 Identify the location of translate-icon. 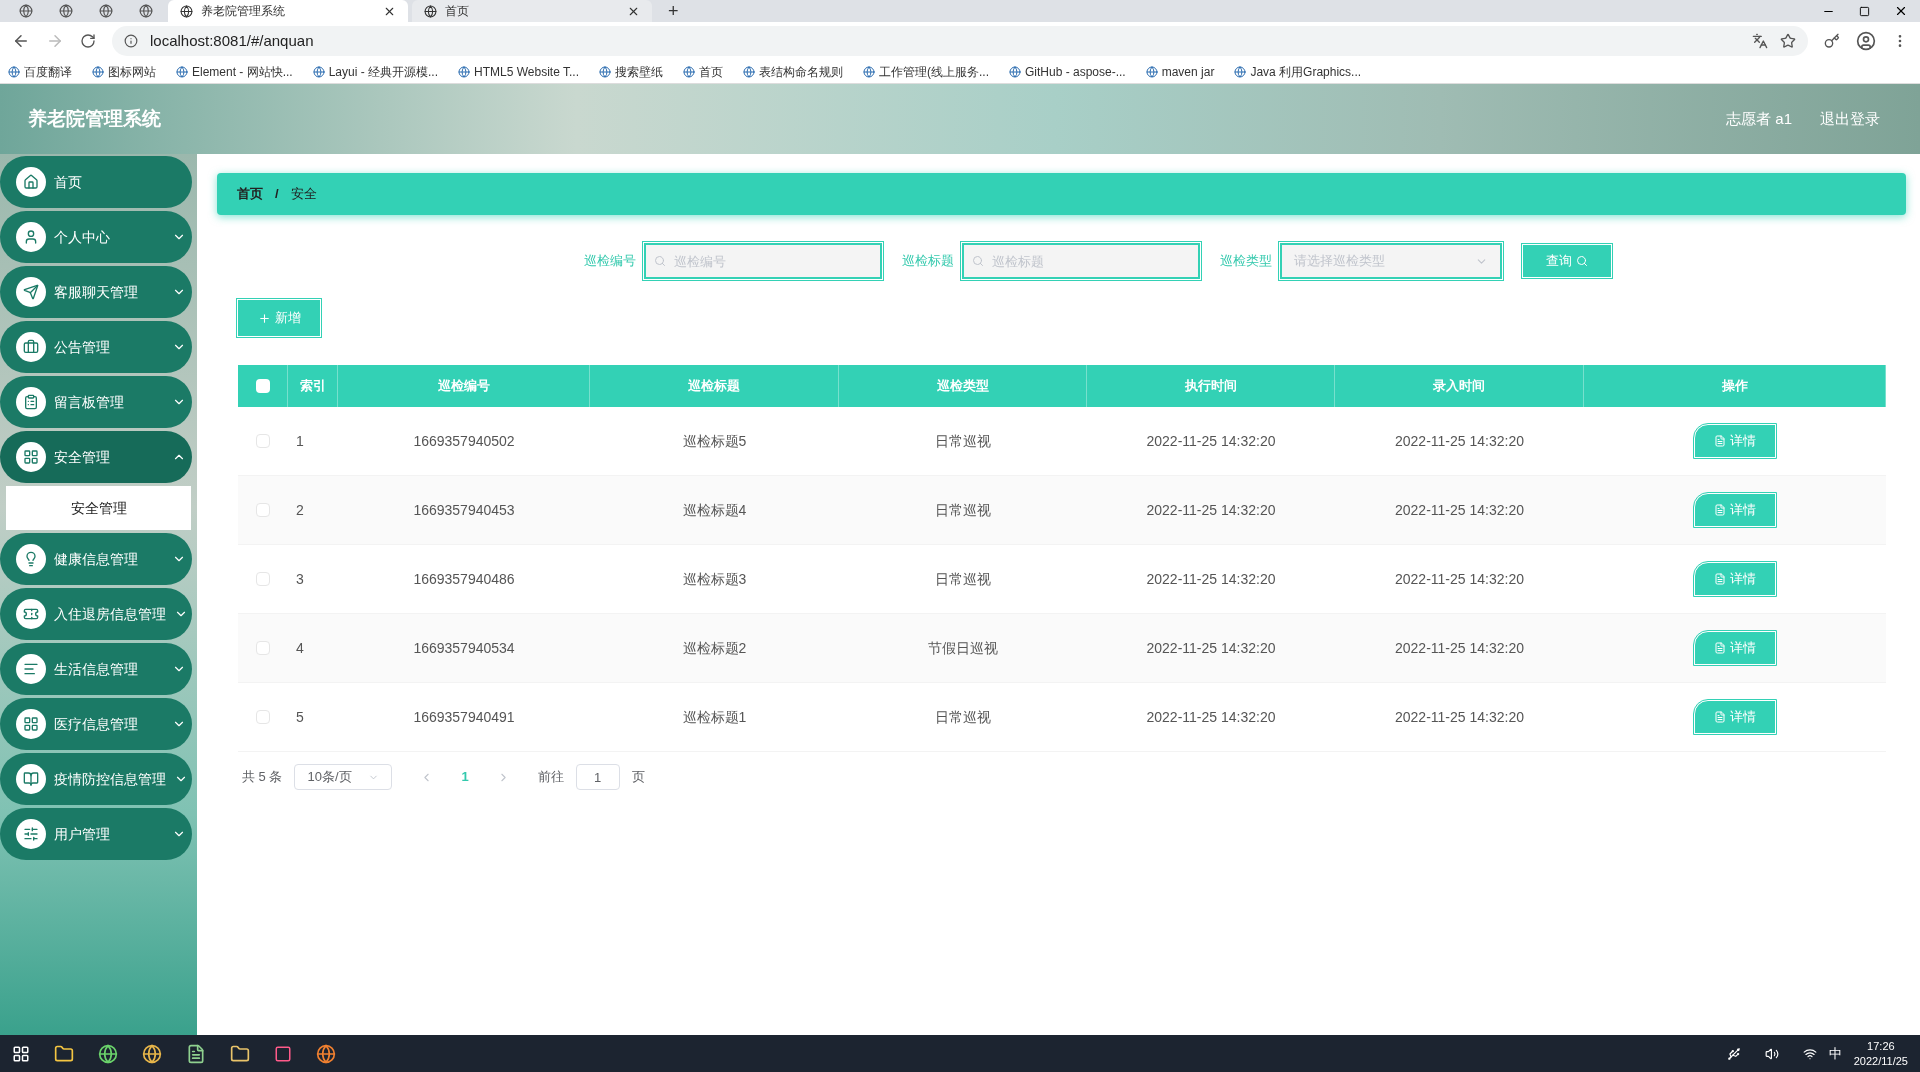
(1760, 41).